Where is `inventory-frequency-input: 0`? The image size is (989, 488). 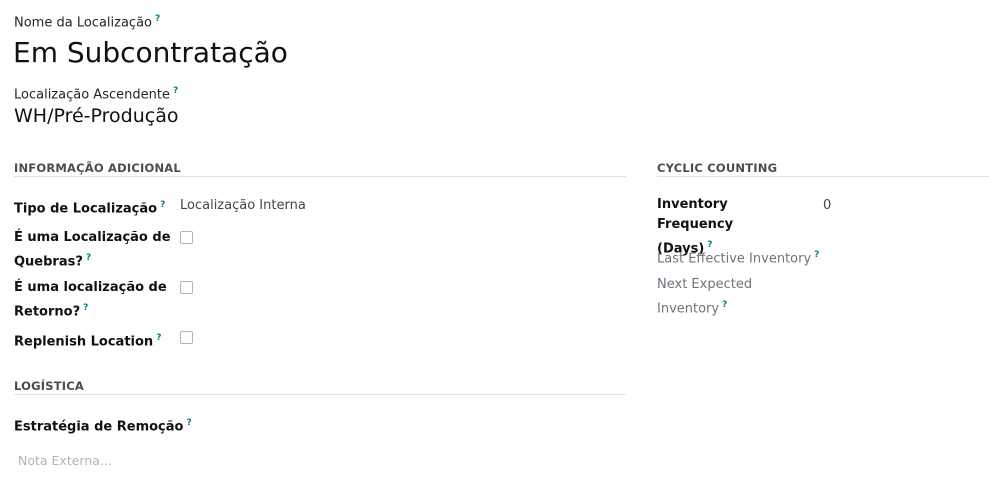
inventory-frequency-input: 0 is located at coordinates (827, 205).